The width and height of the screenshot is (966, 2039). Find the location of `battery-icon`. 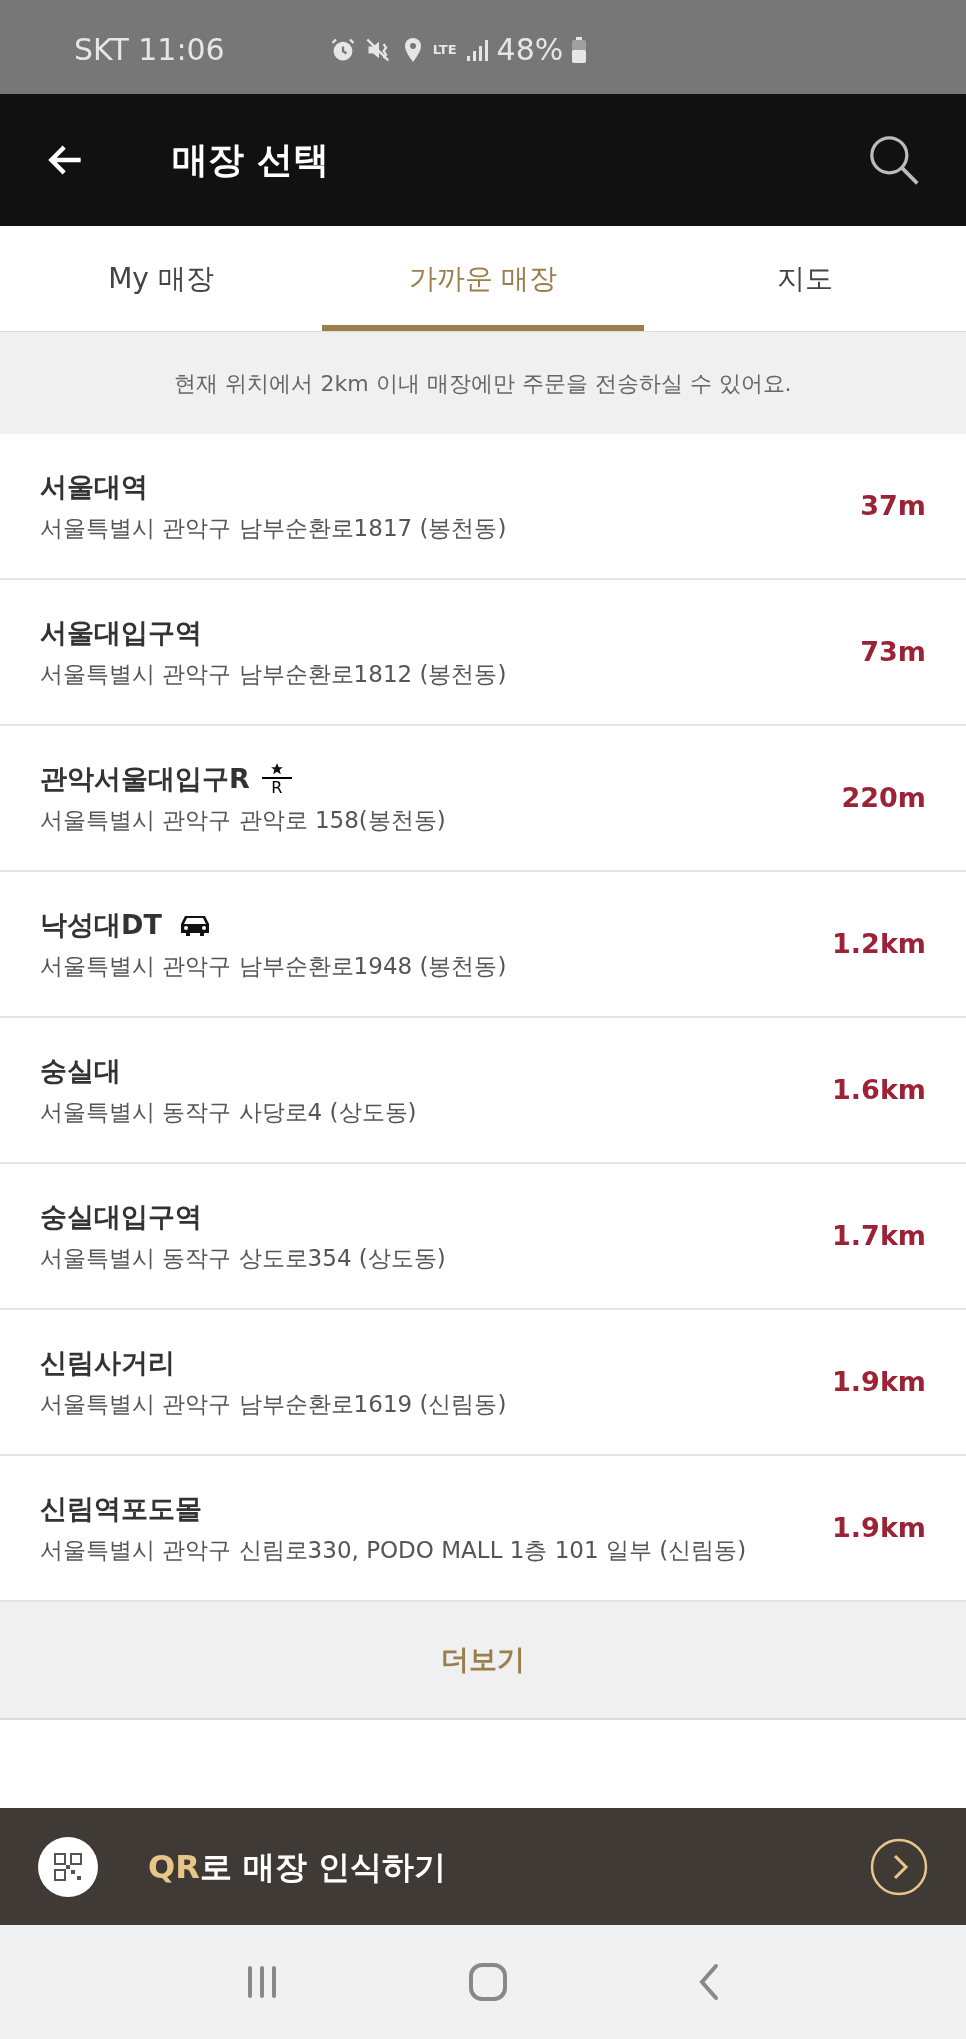

battery-icon is located at coordinates (579, 49).